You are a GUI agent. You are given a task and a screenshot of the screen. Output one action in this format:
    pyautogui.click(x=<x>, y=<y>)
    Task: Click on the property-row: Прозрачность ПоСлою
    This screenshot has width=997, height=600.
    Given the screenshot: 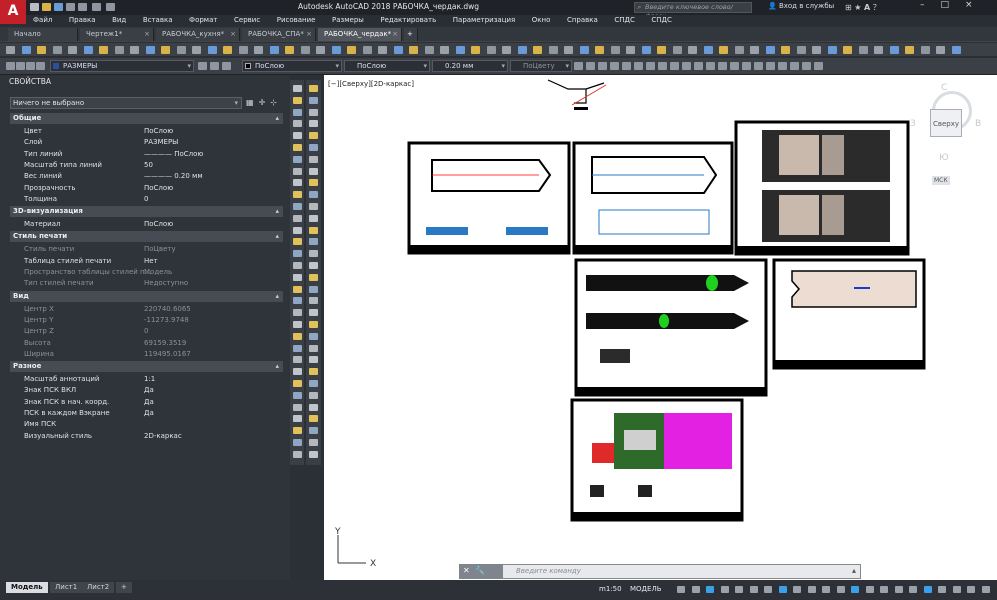 What is the action you would take?
    pyautogui.click(x=146, y=188)
    